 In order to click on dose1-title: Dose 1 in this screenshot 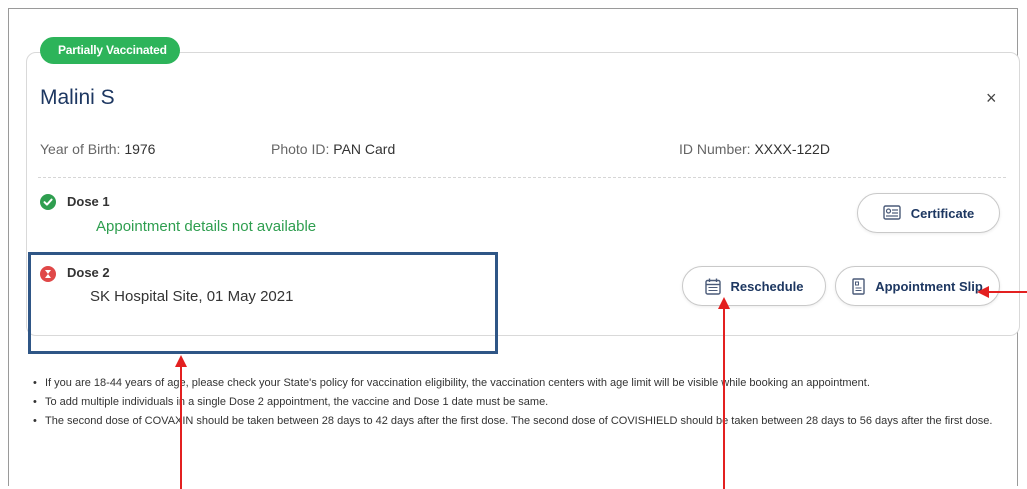, I will do `click(88, 201)`.